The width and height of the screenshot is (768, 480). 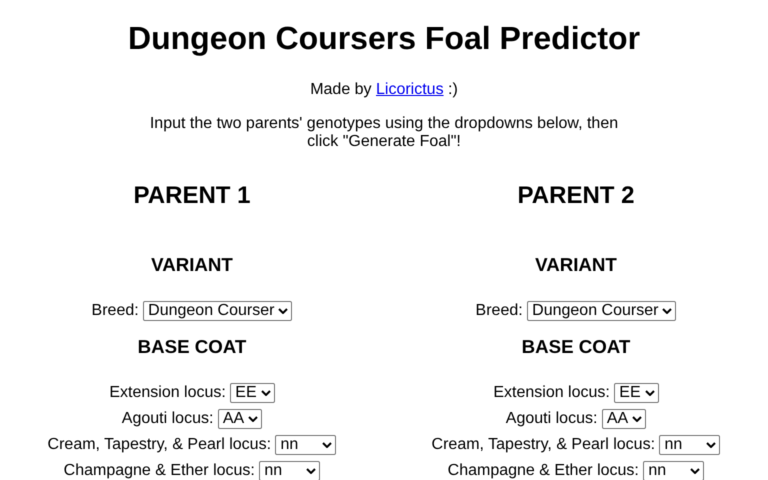 I want to click on page-title: Dungeon Coursers Foal Predictor, so click(x=384, y=38).